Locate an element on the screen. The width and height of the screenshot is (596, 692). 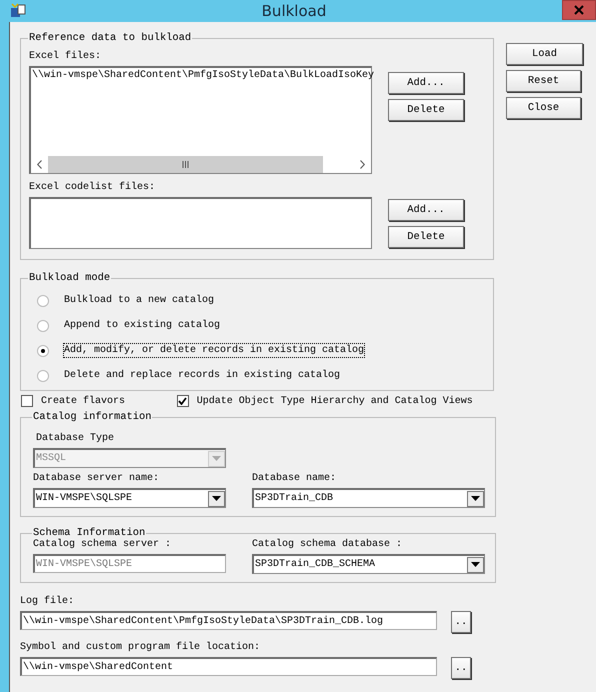
file-list: \\win-vmspe\SharedContent\PmfgIsoStyleData\BulkLoadIsoKey is located at coordinates (200, 120).